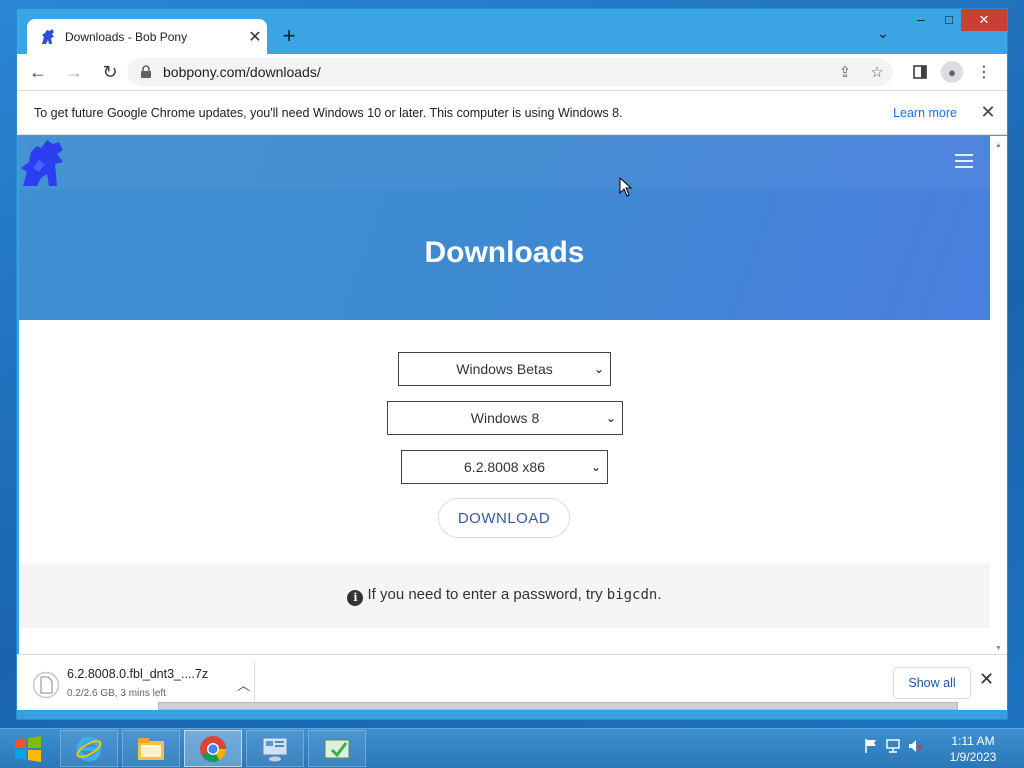 This screenshot has width=1024, height=768. I want to click on network-icon, so click(893, 746).